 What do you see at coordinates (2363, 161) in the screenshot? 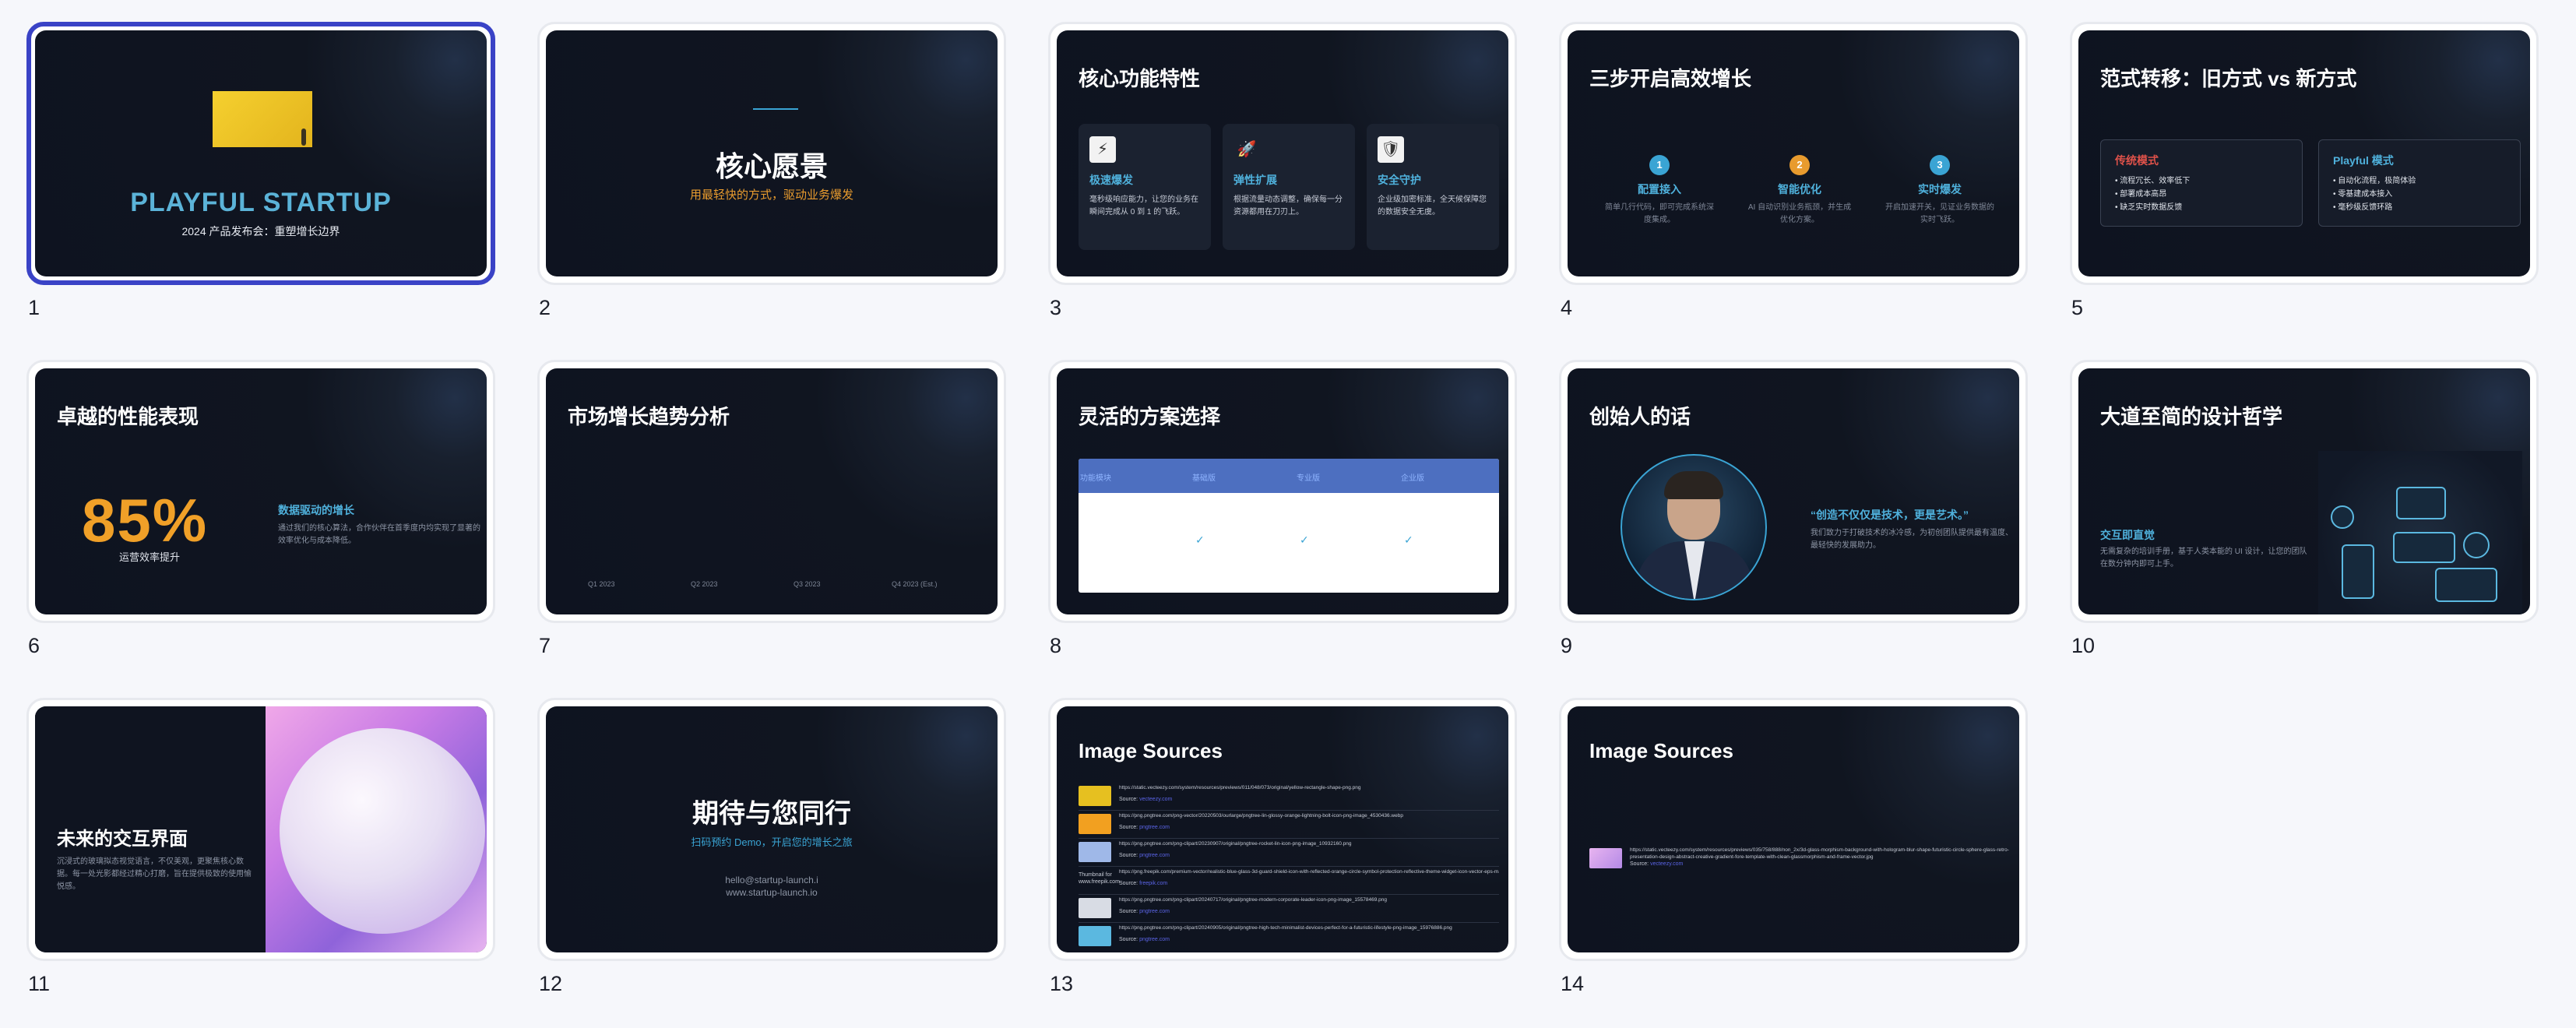
I see `box-heading: Playful 模式` at bounding box center [2363, 161].